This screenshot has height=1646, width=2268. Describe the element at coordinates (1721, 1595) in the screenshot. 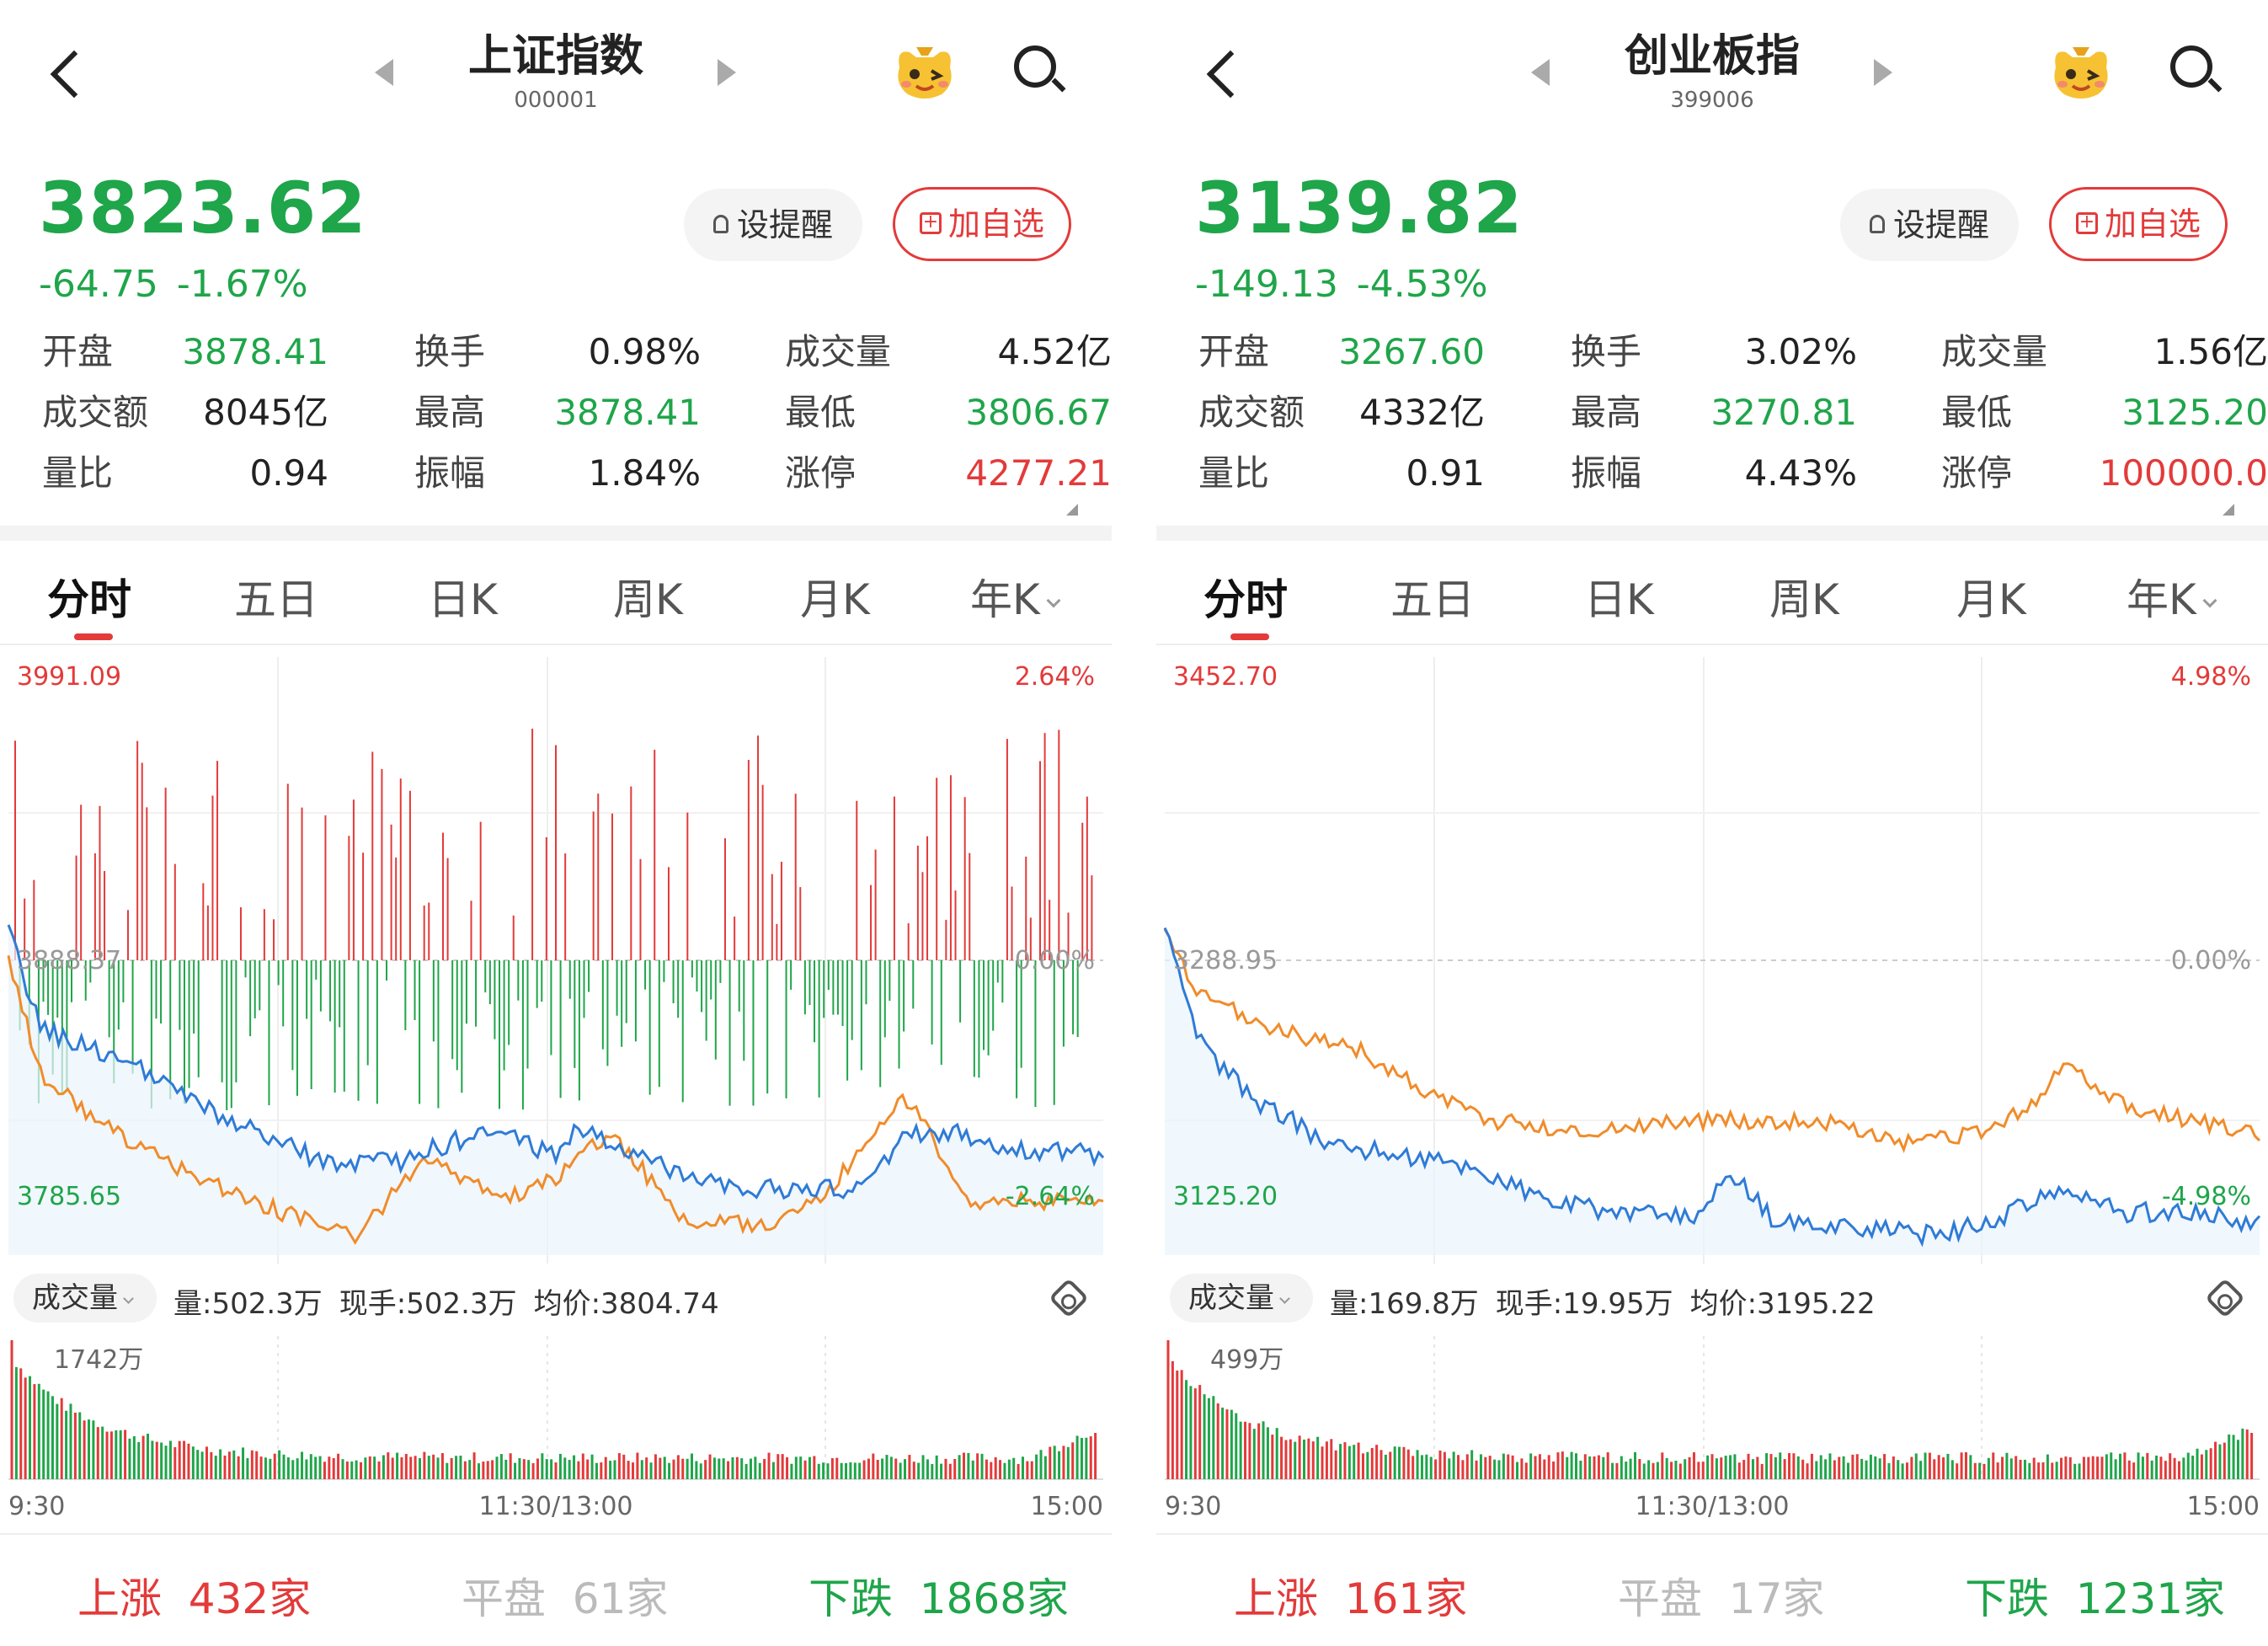

I see `unchanged: 平盘 17家` at that location.